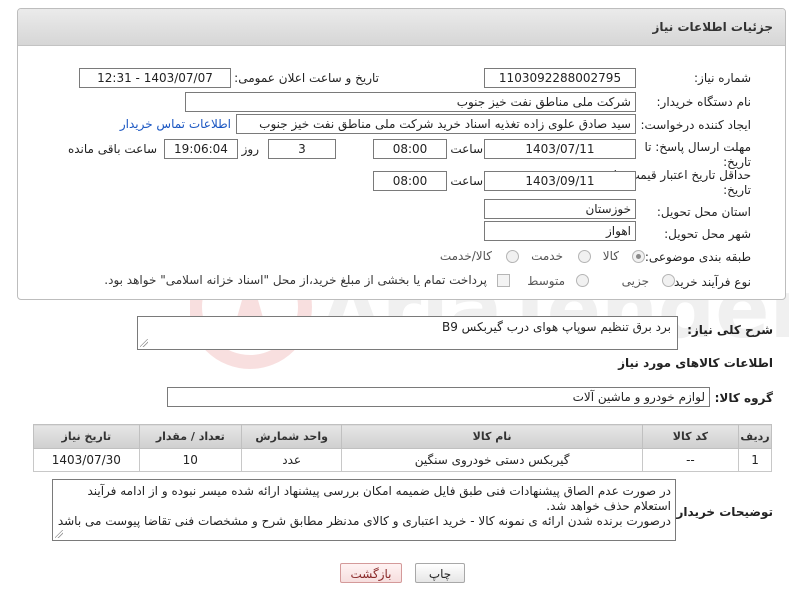  Describe the element at coordinates (465, 256) in the screenshot. I see `category-goods-service-label: کالا/خدمت` at that location.